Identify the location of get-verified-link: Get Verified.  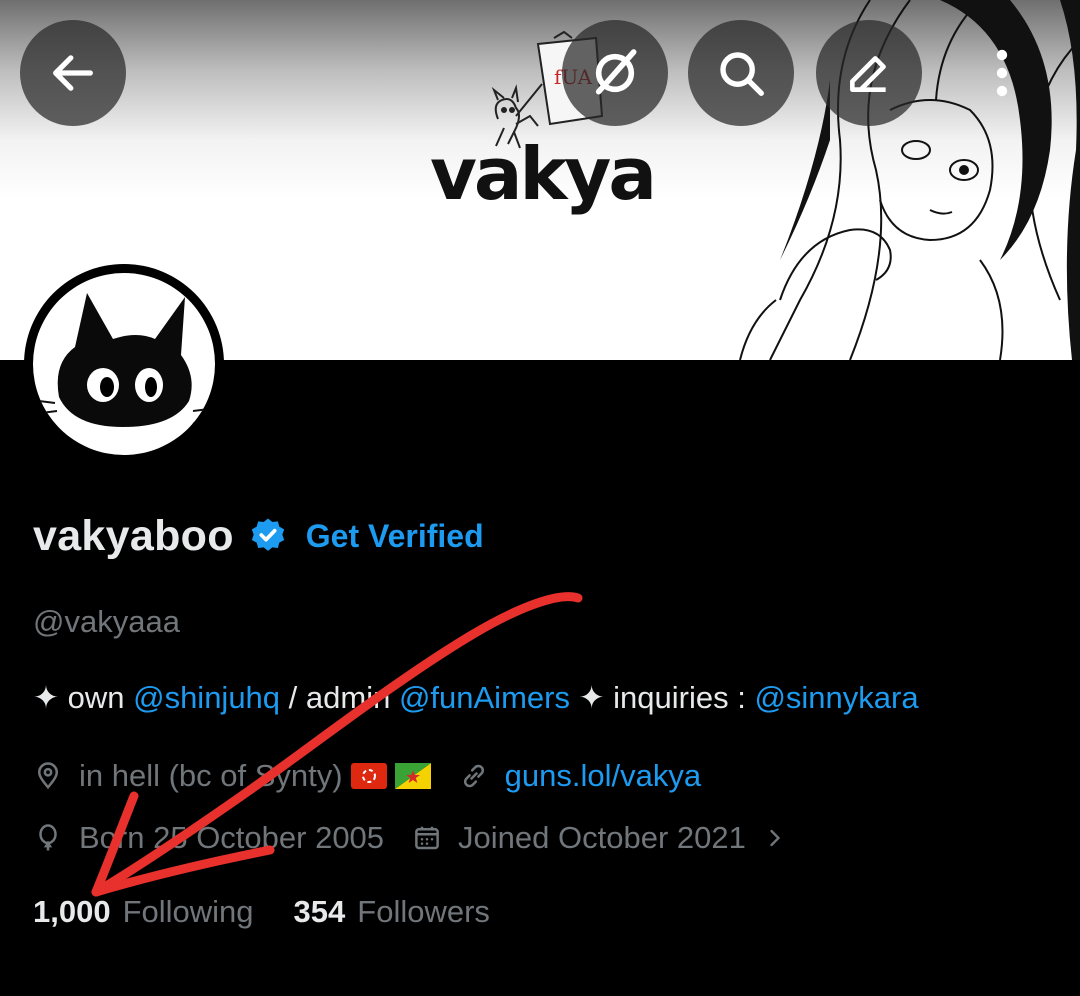
(395, 536).